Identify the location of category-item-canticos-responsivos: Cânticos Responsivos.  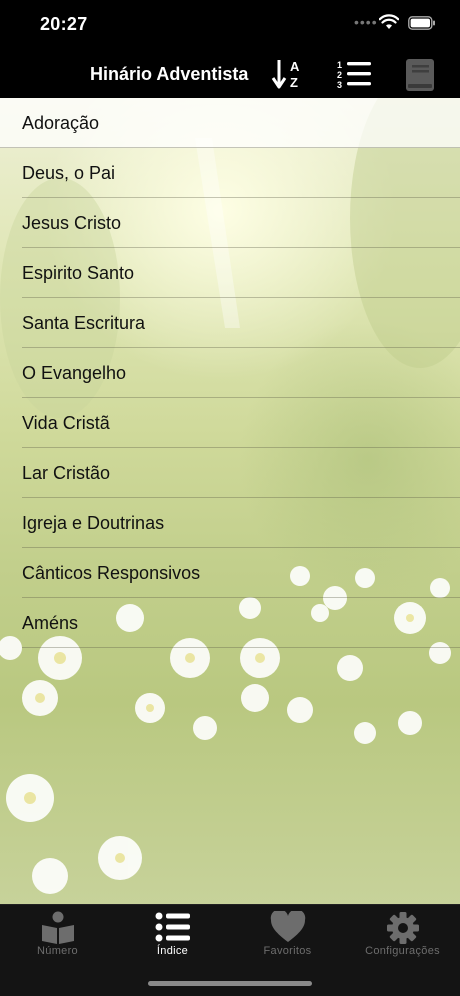
(241, 573).